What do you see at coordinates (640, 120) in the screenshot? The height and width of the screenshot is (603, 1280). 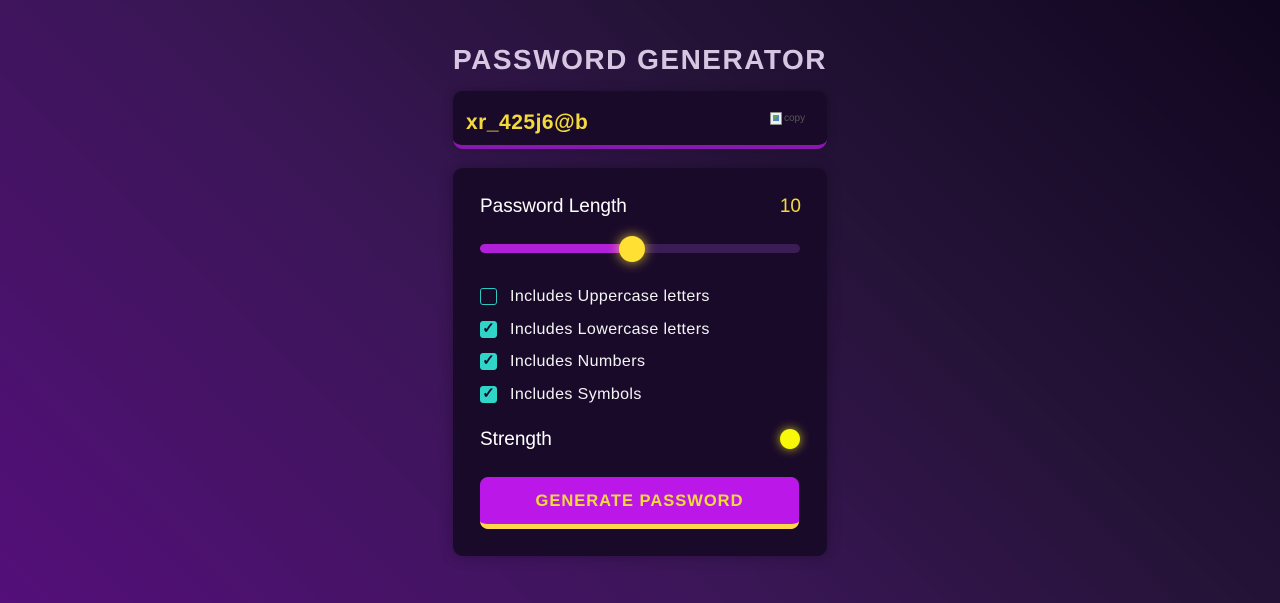 I see `password-display: xr_425j6@b copy` at bounding box center [640, 120].